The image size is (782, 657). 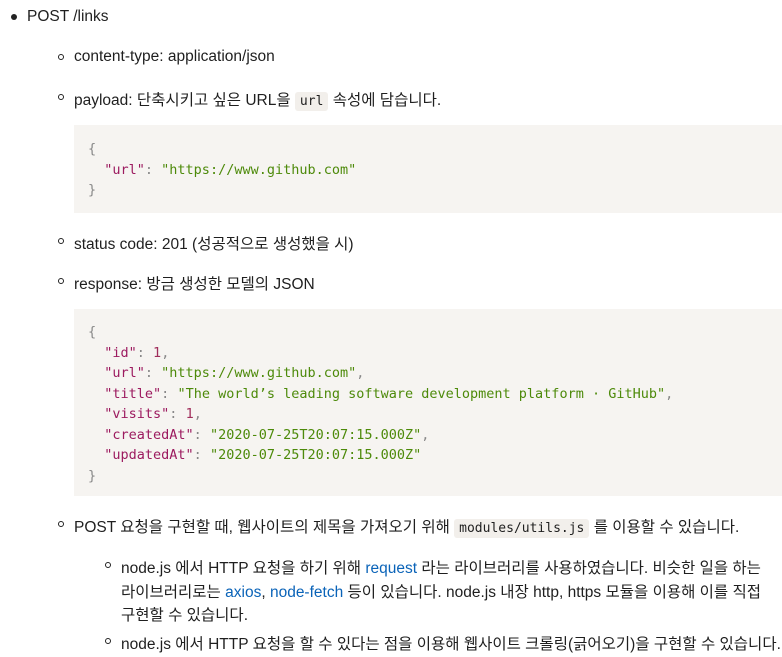 What do you see at coordinates (666, 527) in the screenshot?
I see `post-note-suffix: 를 이용할 수 있습니다.` at bounding box center [666, 527].